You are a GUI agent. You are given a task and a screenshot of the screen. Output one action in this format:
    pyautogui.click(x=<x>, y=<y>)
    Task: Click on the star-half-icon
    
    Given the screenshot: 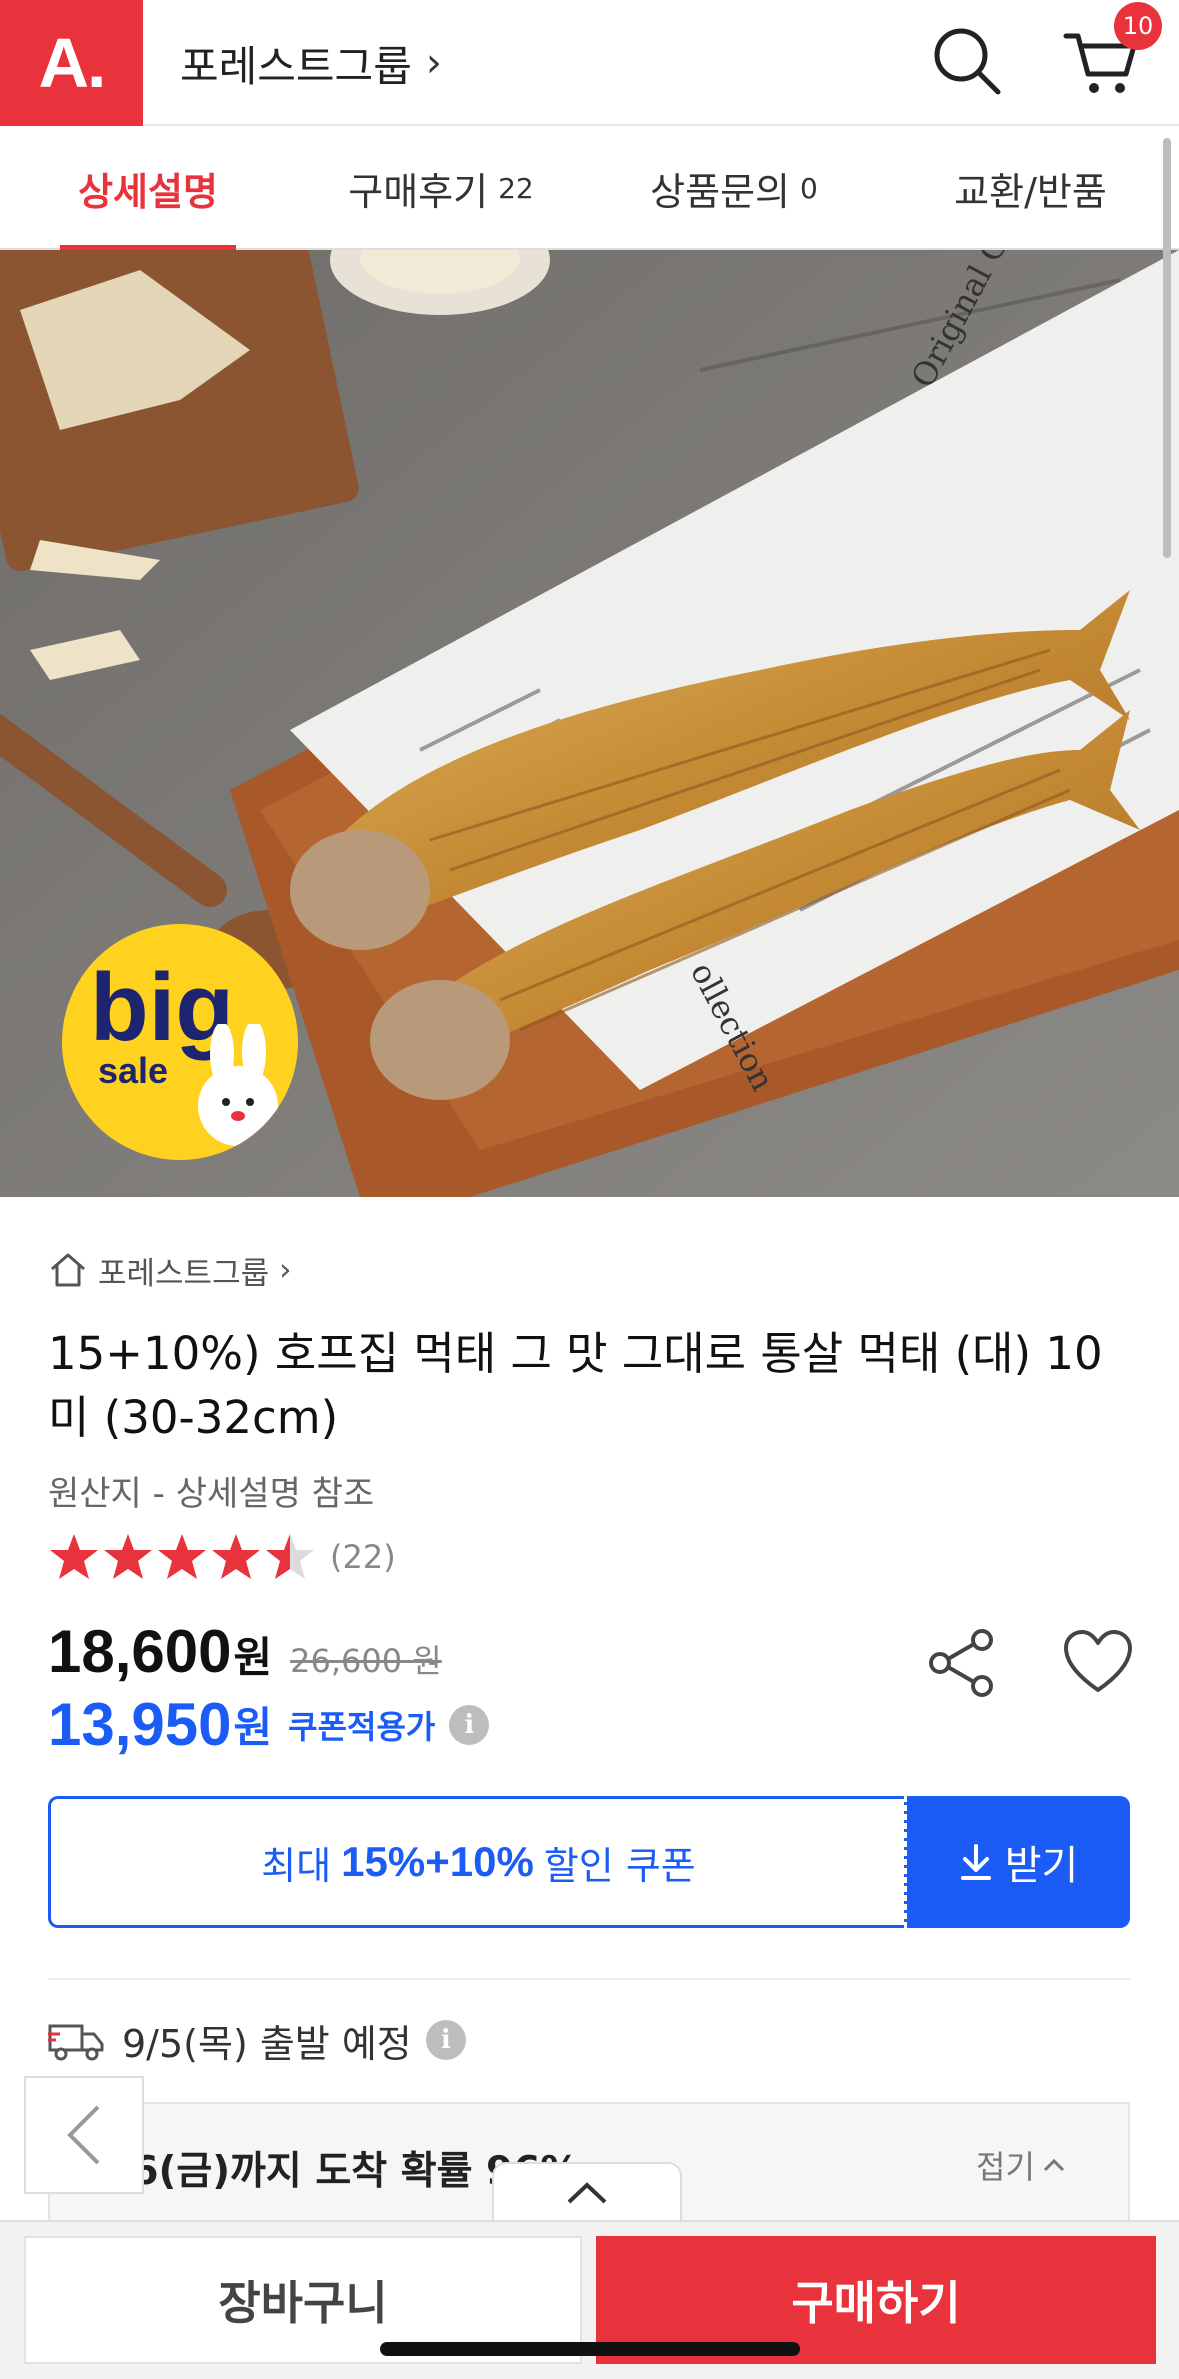 What is the action you would take?
    pyautogui.click(x=290, y=1556)
    